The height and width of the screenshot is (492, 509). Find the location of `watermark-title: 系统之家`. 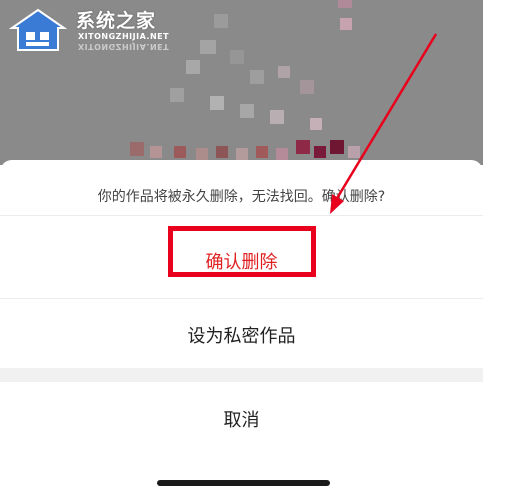

watermark-title: 系统之家 is located at coordinates (116, 21).